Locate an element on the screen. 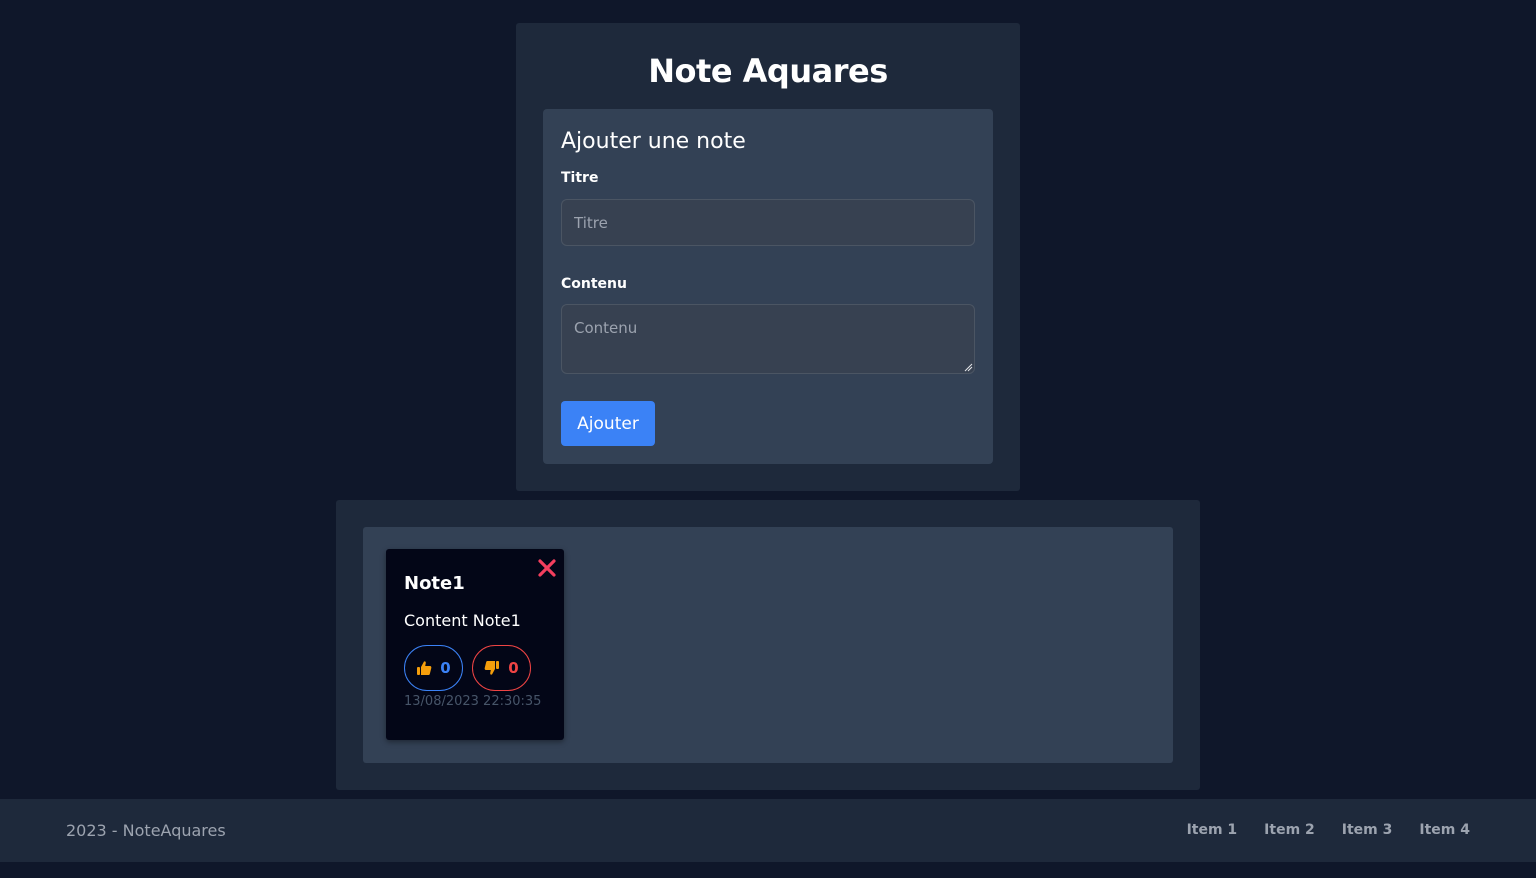  footer-link-item-2: Item 2 is located at coordinates (1289, 830).